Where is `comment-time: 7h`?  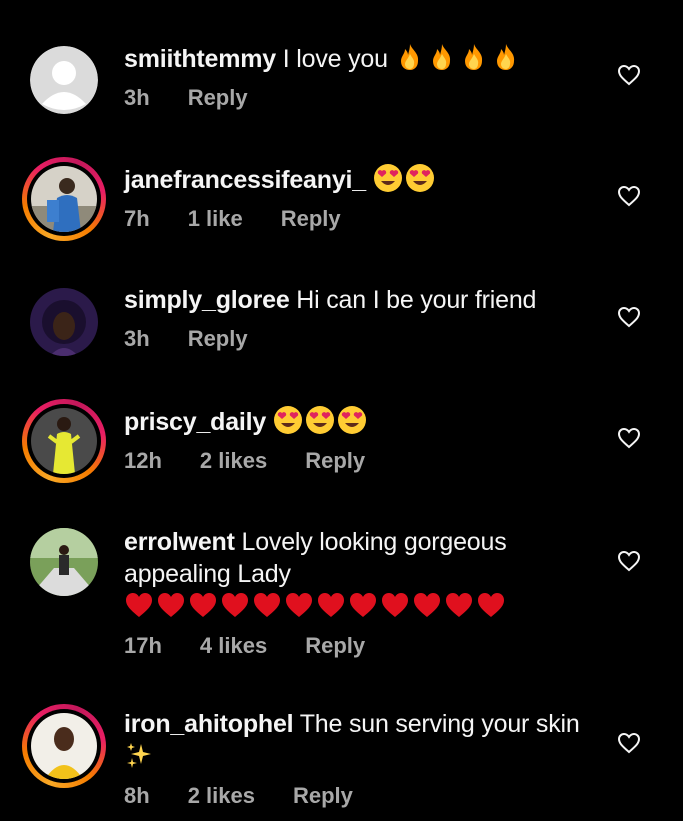
comment-time: 7h is located at coordinates (137, 218).